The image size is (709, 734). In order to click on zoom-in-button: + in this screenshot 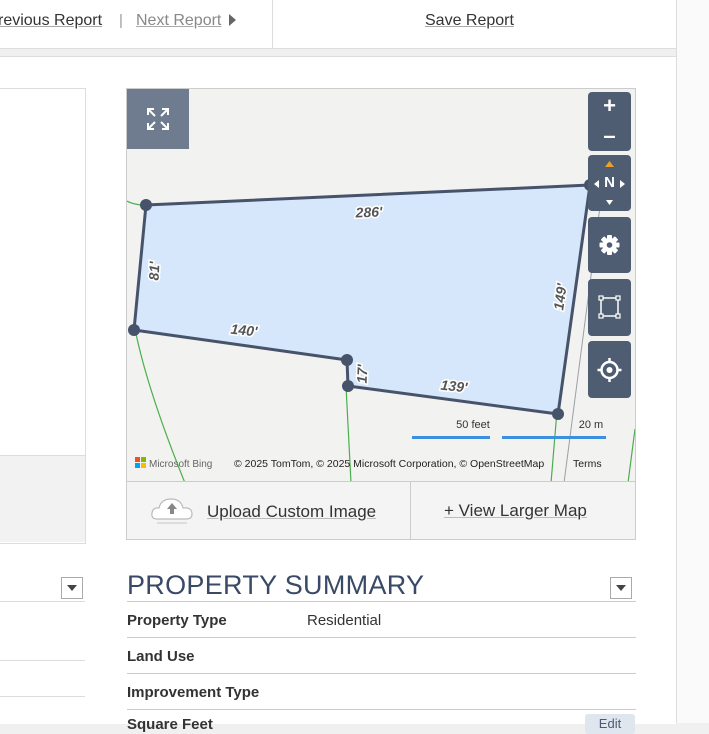, I will do `click(609, 106)`.